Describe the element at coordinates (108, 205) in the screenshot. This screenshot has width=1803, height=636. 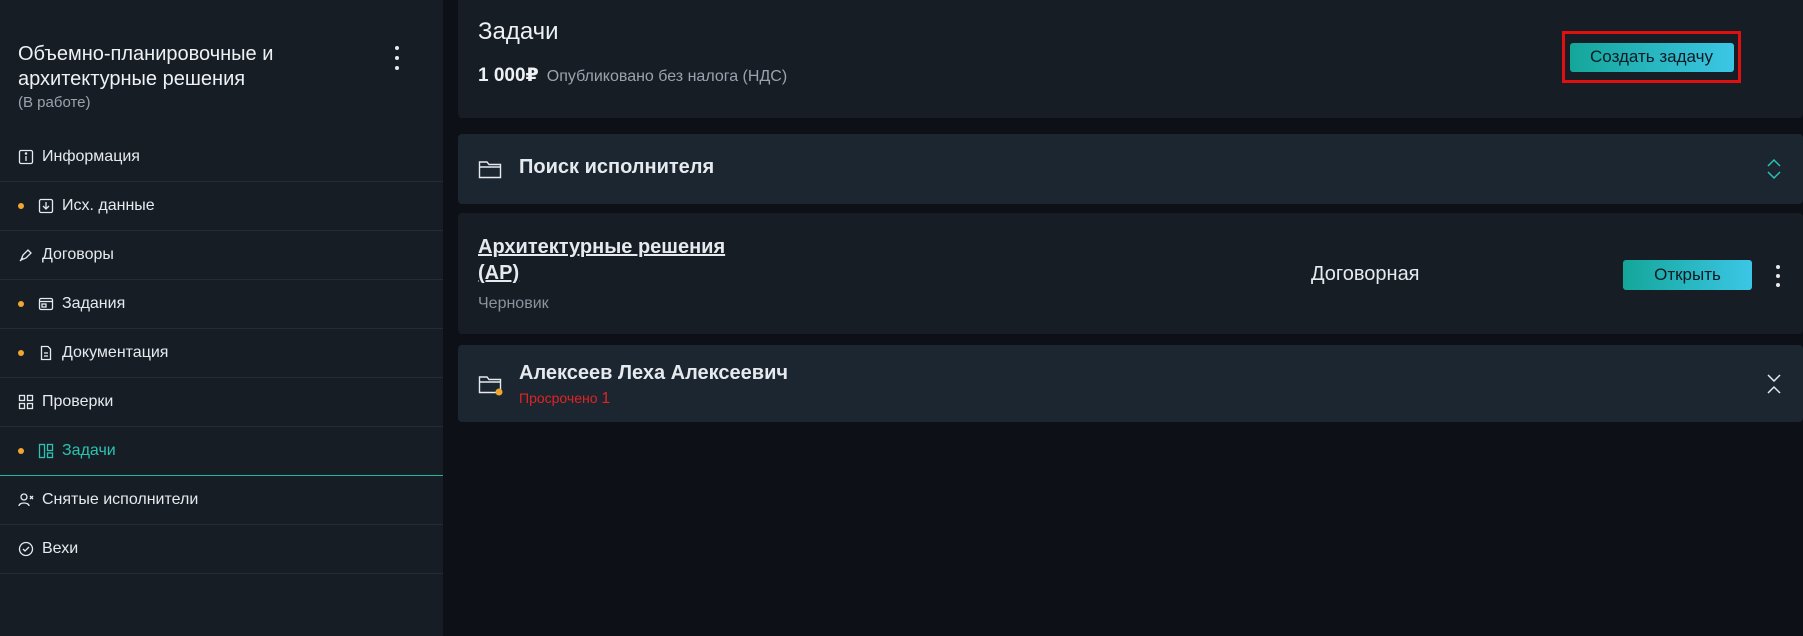
I see `sidebar-item-label: Исх. данные` at that location.